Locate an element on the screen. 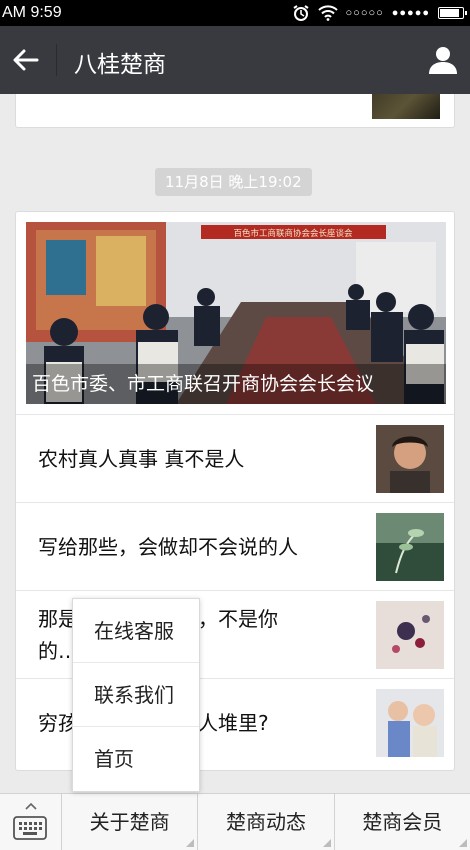 The width and height of the screenshot is (470, 850). tab-label: 关于楚商 is located at coordinates (129, 822).